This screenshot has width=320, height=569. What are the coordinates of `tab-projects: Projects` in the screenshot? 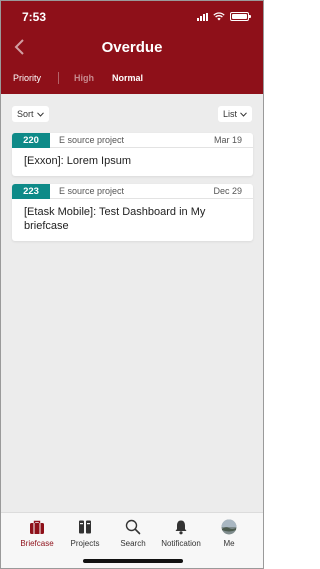 It's located at (85, 533).